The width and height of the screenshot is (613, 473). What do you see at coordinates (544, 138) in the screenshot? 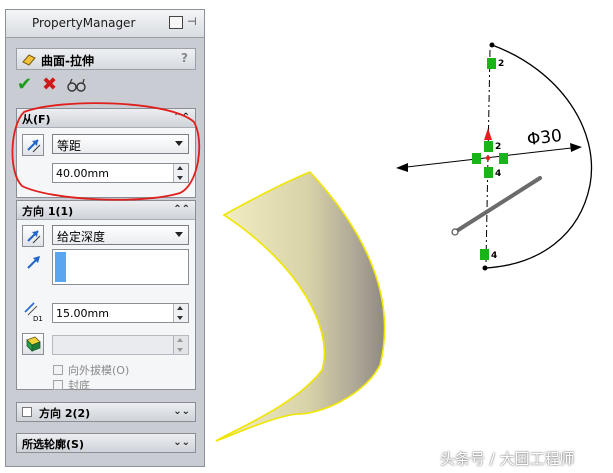
I see `diameter-dimension-label: Φ30` at bounding box center [544, 138].